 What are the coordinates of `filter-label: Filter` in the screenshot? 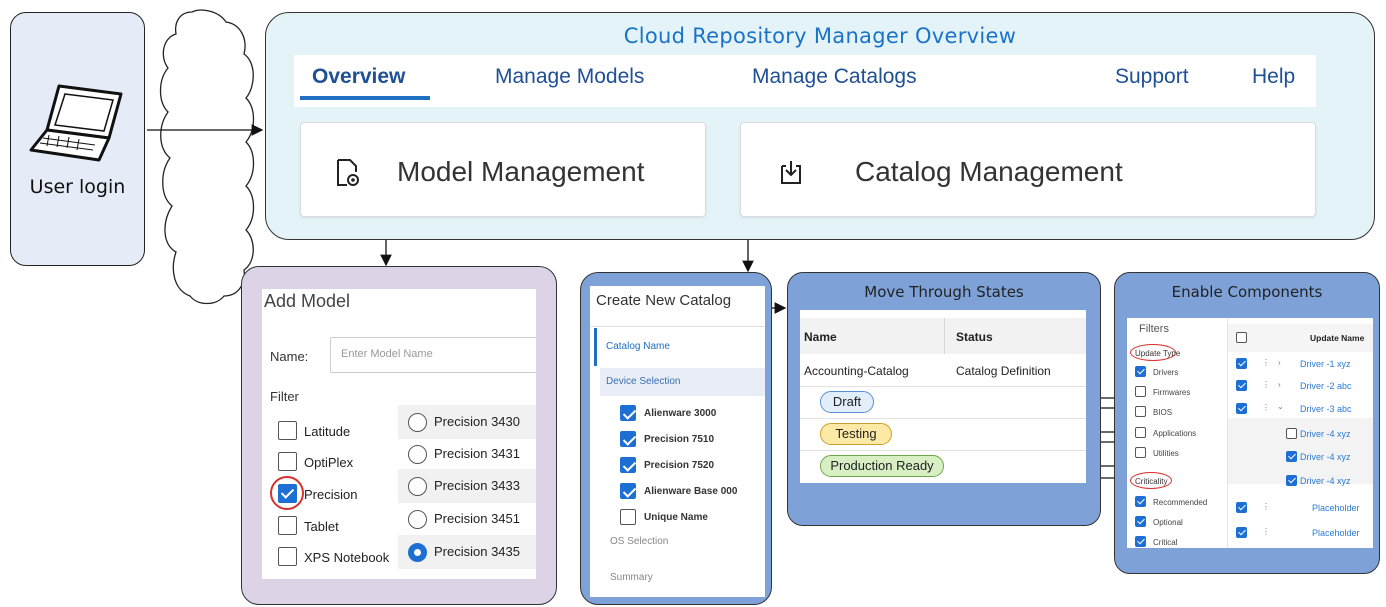 It's located at (284, 396).